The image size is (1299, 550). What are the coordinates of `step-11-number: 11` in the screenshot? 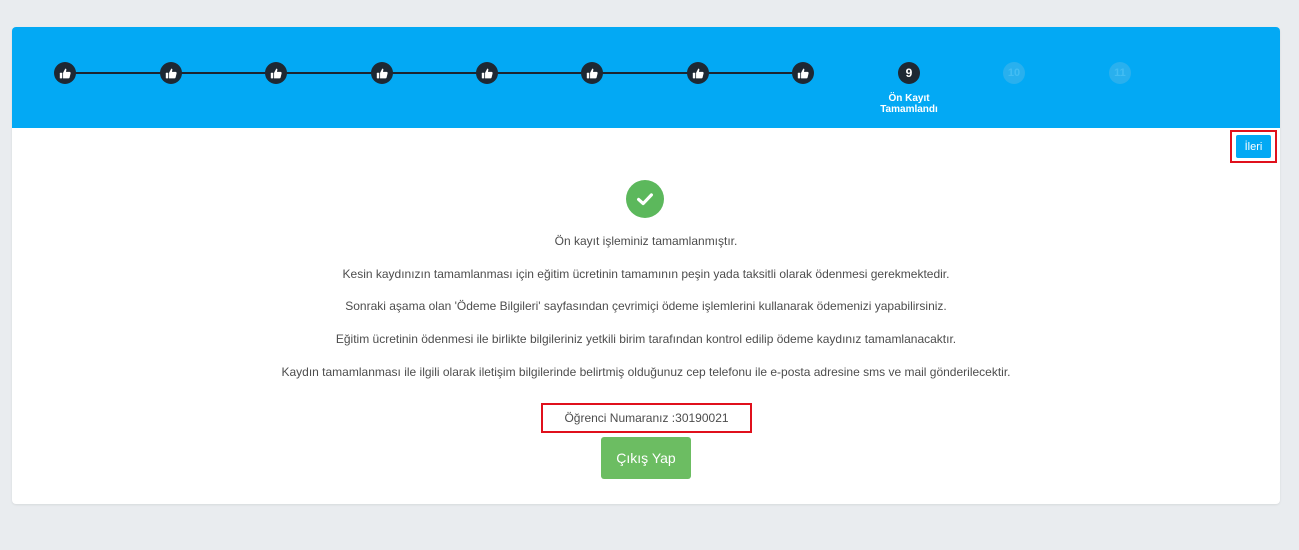 It's located at (1120, 73).